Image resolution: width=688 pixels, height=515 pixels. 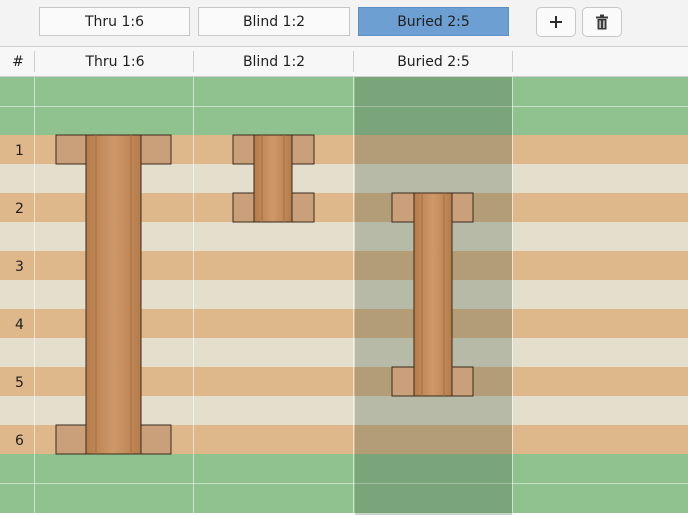 What do you see at coordinates (113, 294) in the screenshot?
I see `via-thru` at bounding box center [113, 294].